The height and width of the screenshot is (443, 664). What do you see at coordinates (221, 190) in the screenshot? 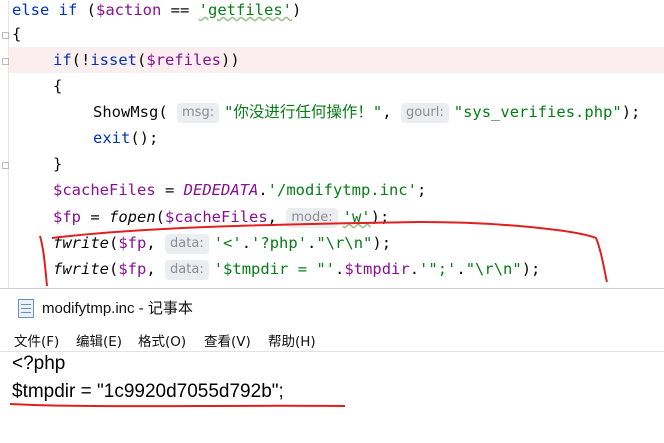
I see `constant: DEDEDATA` at bounding box center [221, 190].